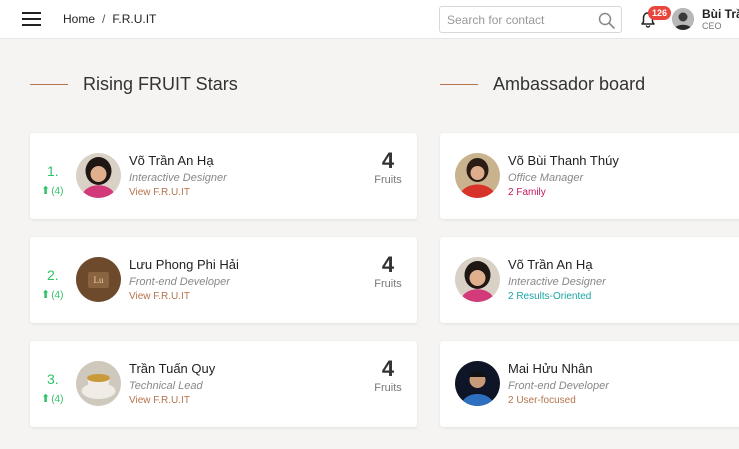 This screenshot has width=739, height=449. What do you see at coordinates (31, 19) in the screenshot?
I see `menu-icon` at bounding box center [31, 19].